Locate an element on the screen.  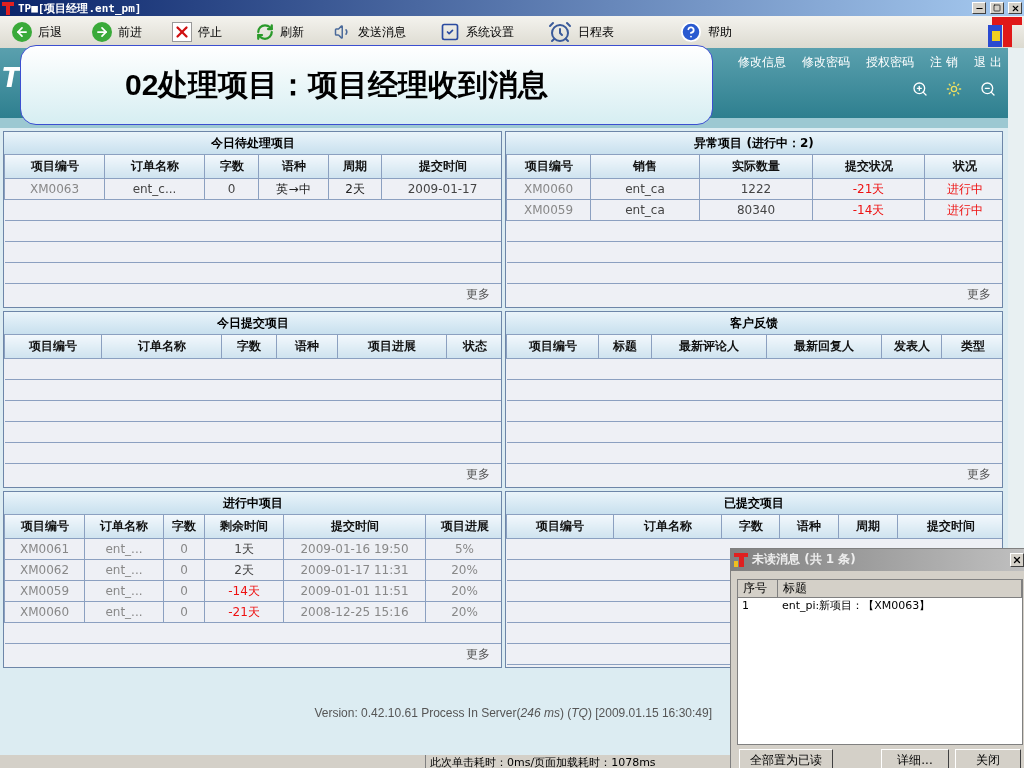
panel-title: 异常项目 (进行中：2) is located at coordinates (754, 143).